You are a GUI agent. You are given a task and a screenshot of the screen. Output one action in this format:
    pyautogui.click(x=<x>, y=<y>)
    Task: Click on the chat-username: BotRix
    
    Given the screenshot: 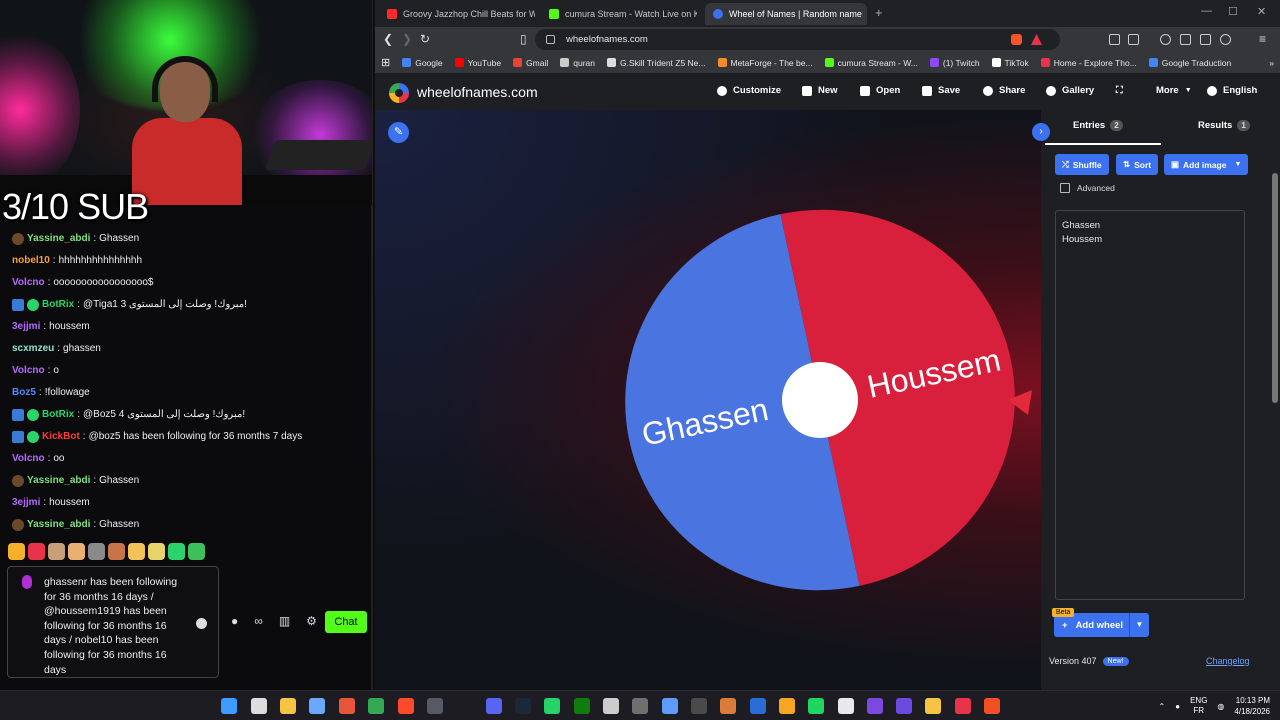 What is the action you would take?
    pyautogui.click(x=58, y=415)
    